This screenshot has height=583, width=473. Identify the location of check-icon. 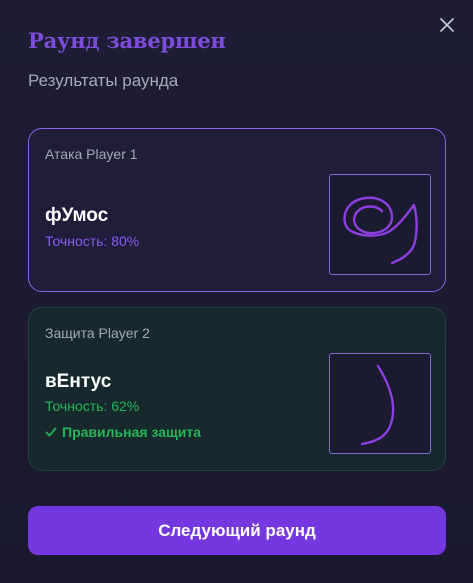
(51, 432).